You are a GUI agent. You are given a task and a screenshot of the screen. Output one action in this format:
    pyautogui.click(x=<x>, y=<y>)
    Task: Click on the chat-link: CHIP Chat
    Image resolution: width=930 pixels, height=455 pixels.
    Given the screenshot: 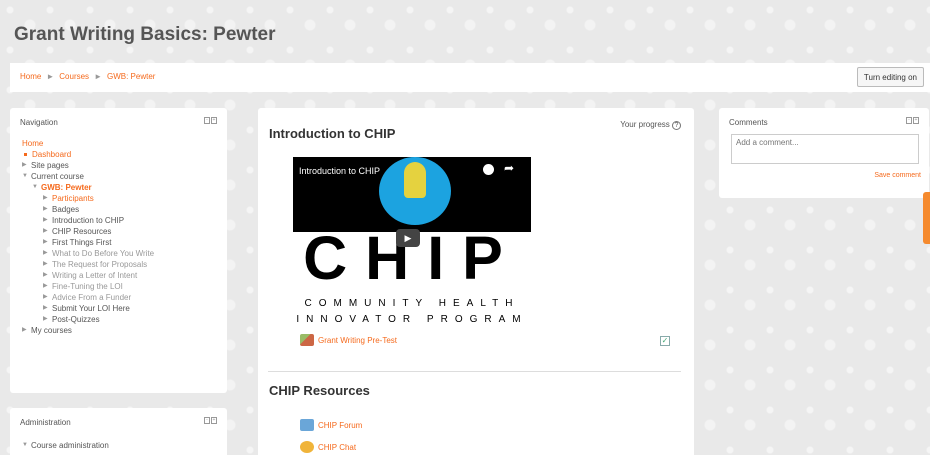 What is the action you would take?
    pyautogui.click(x=337, y=447)
    